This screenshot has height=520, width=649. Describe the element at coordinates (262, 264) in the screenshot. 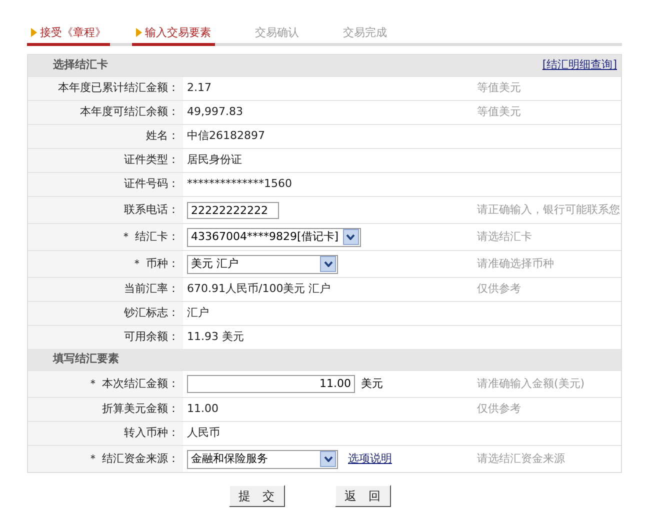

I see `dropdown: 美元 汇户` at that location.